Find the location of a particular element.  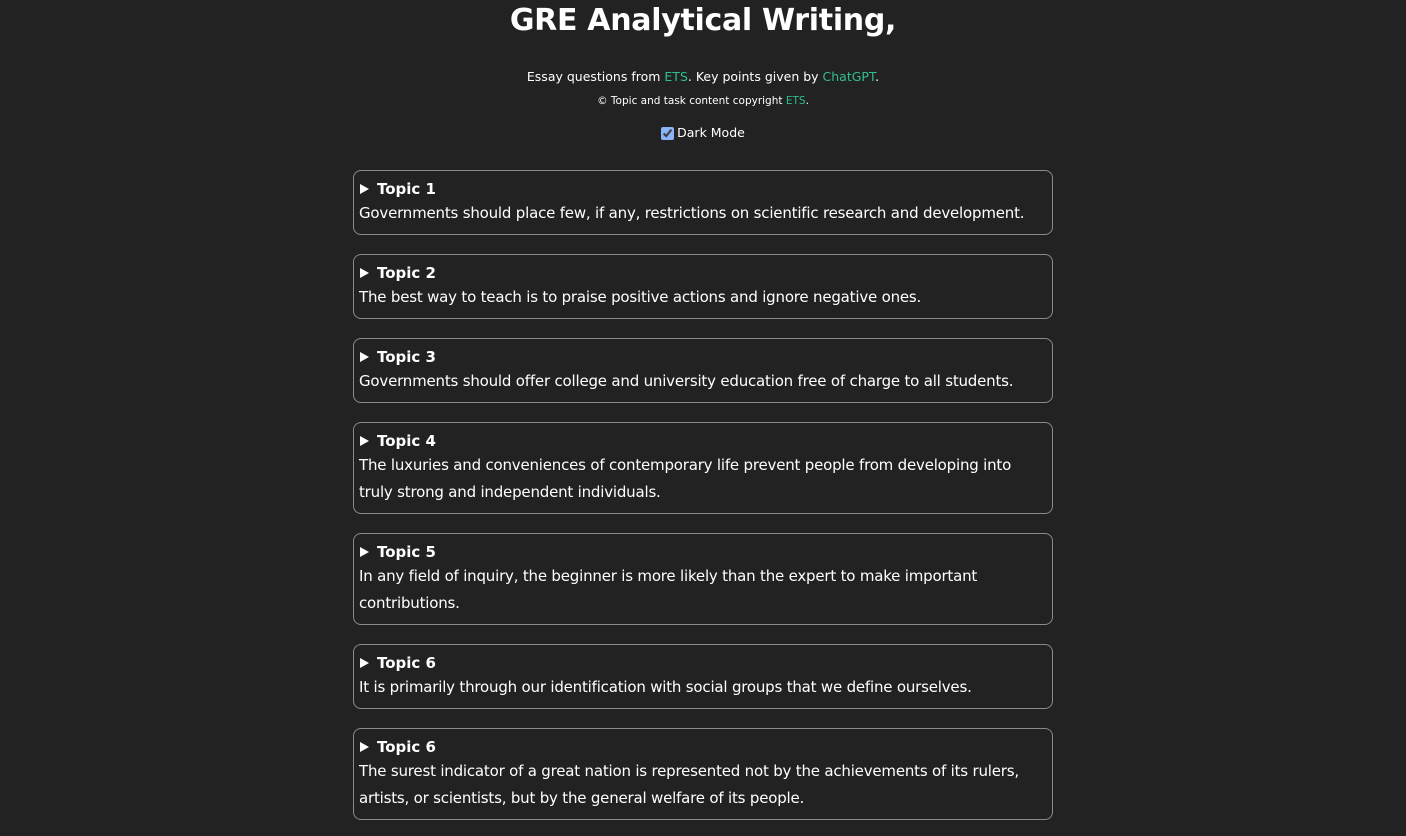

dark-mode-checkbox is located at coordinates (668, 133).